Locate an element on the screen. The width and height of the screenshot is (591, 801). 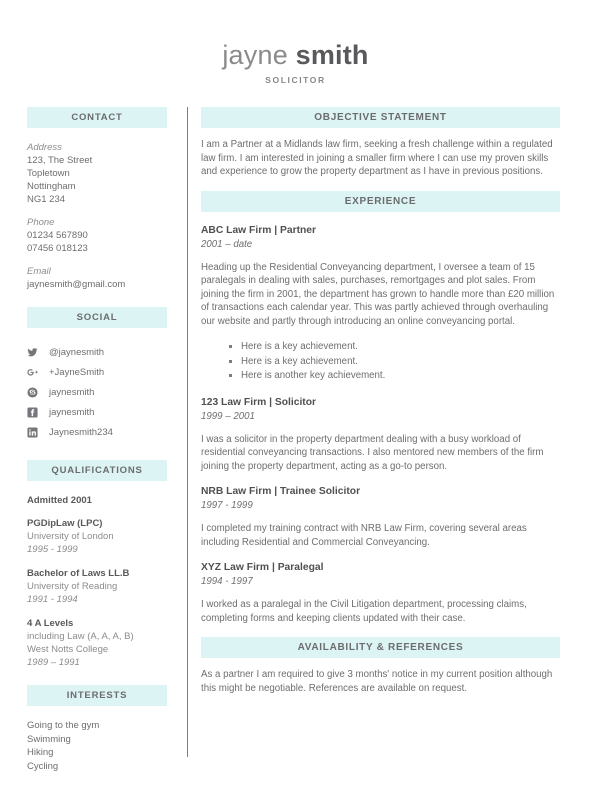
linkedin-icon is located at coordinates (38, 432).